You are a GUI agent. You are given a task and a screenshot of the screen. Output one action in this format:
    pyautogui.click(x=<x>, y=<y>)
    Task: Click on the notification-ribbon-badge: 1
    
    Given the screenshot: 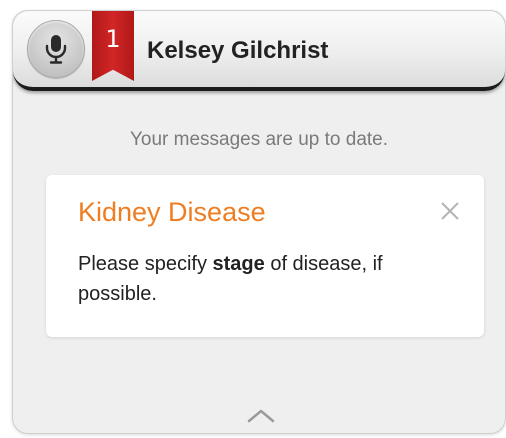 What is the action you would take?
    pyautogui.click(x=113, y=46)
    